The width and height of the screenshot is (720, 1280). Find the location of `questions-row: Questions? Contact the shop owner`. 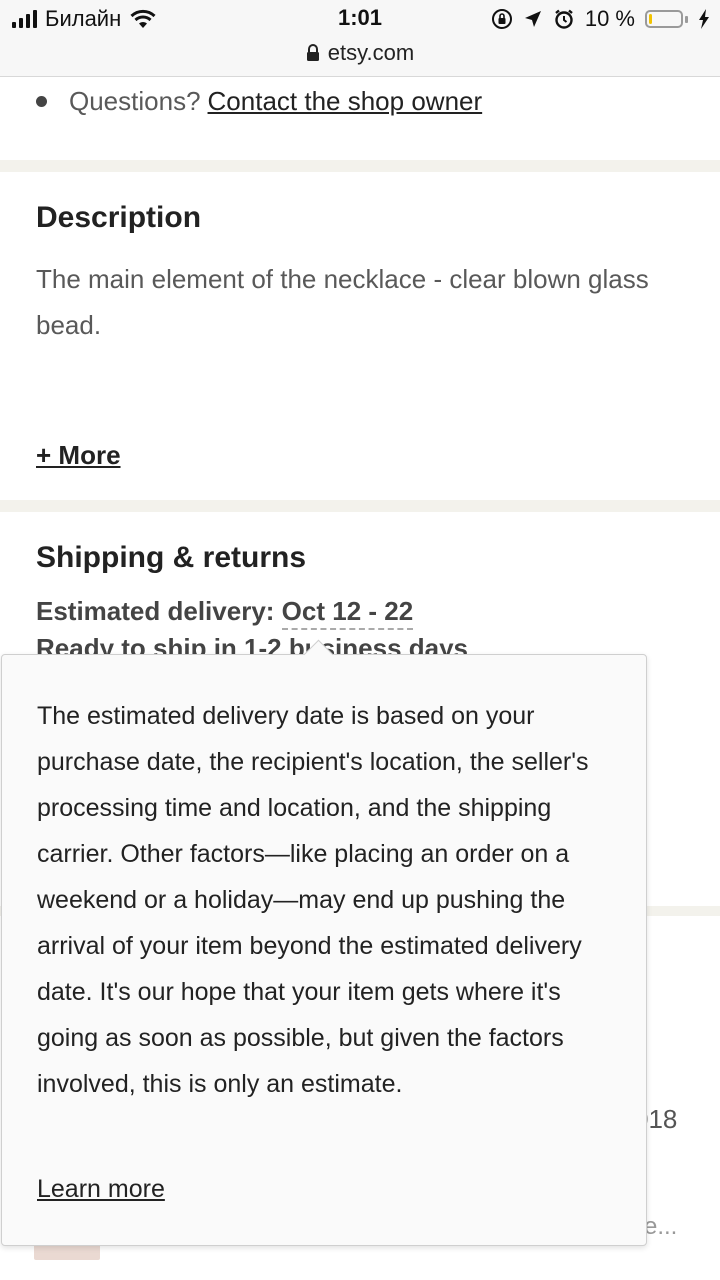

questions-row: Questions? Contact the shop owner is located at coordinates (259, 101).